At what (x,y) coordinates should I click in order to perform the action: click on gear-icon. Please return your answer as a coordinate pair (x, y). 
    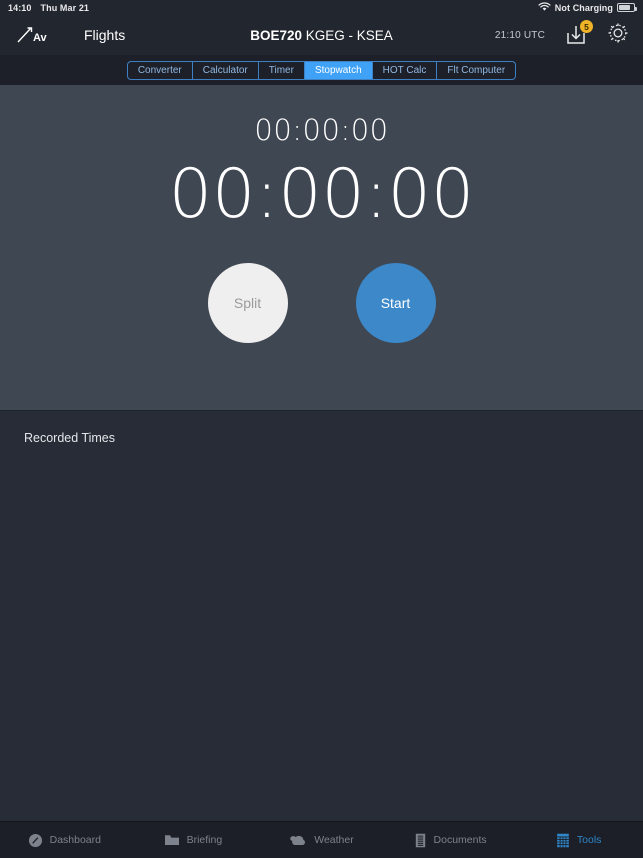
    Looking at the image, I should click on (618, 35).